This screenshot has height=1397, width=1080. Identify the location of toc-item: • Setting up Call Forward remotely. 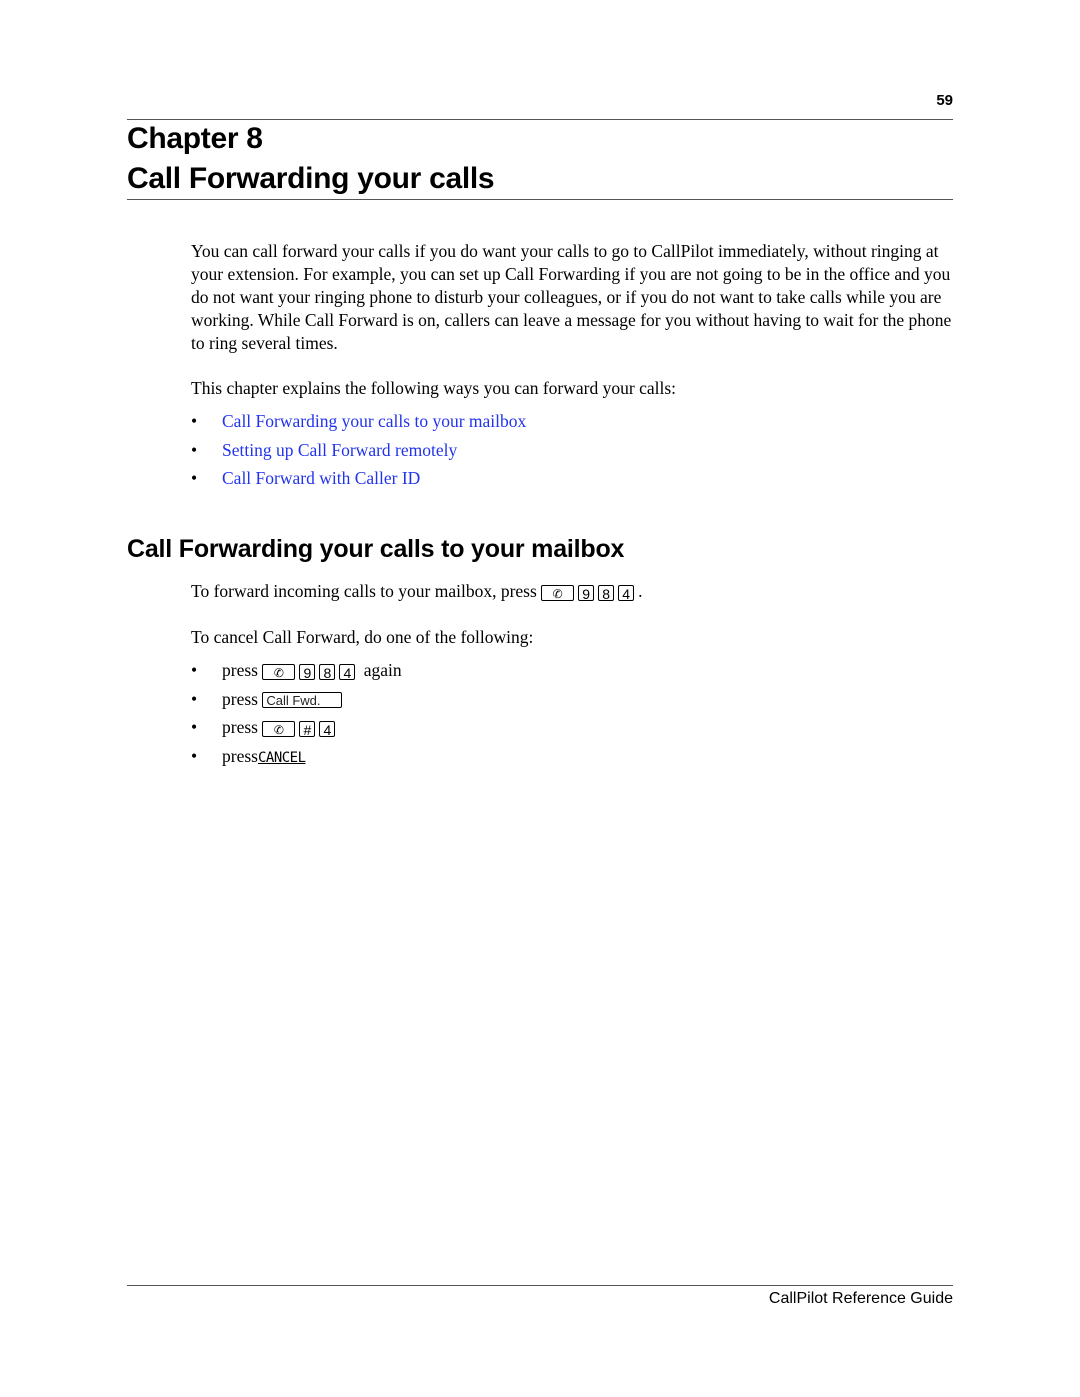
(358, 453).